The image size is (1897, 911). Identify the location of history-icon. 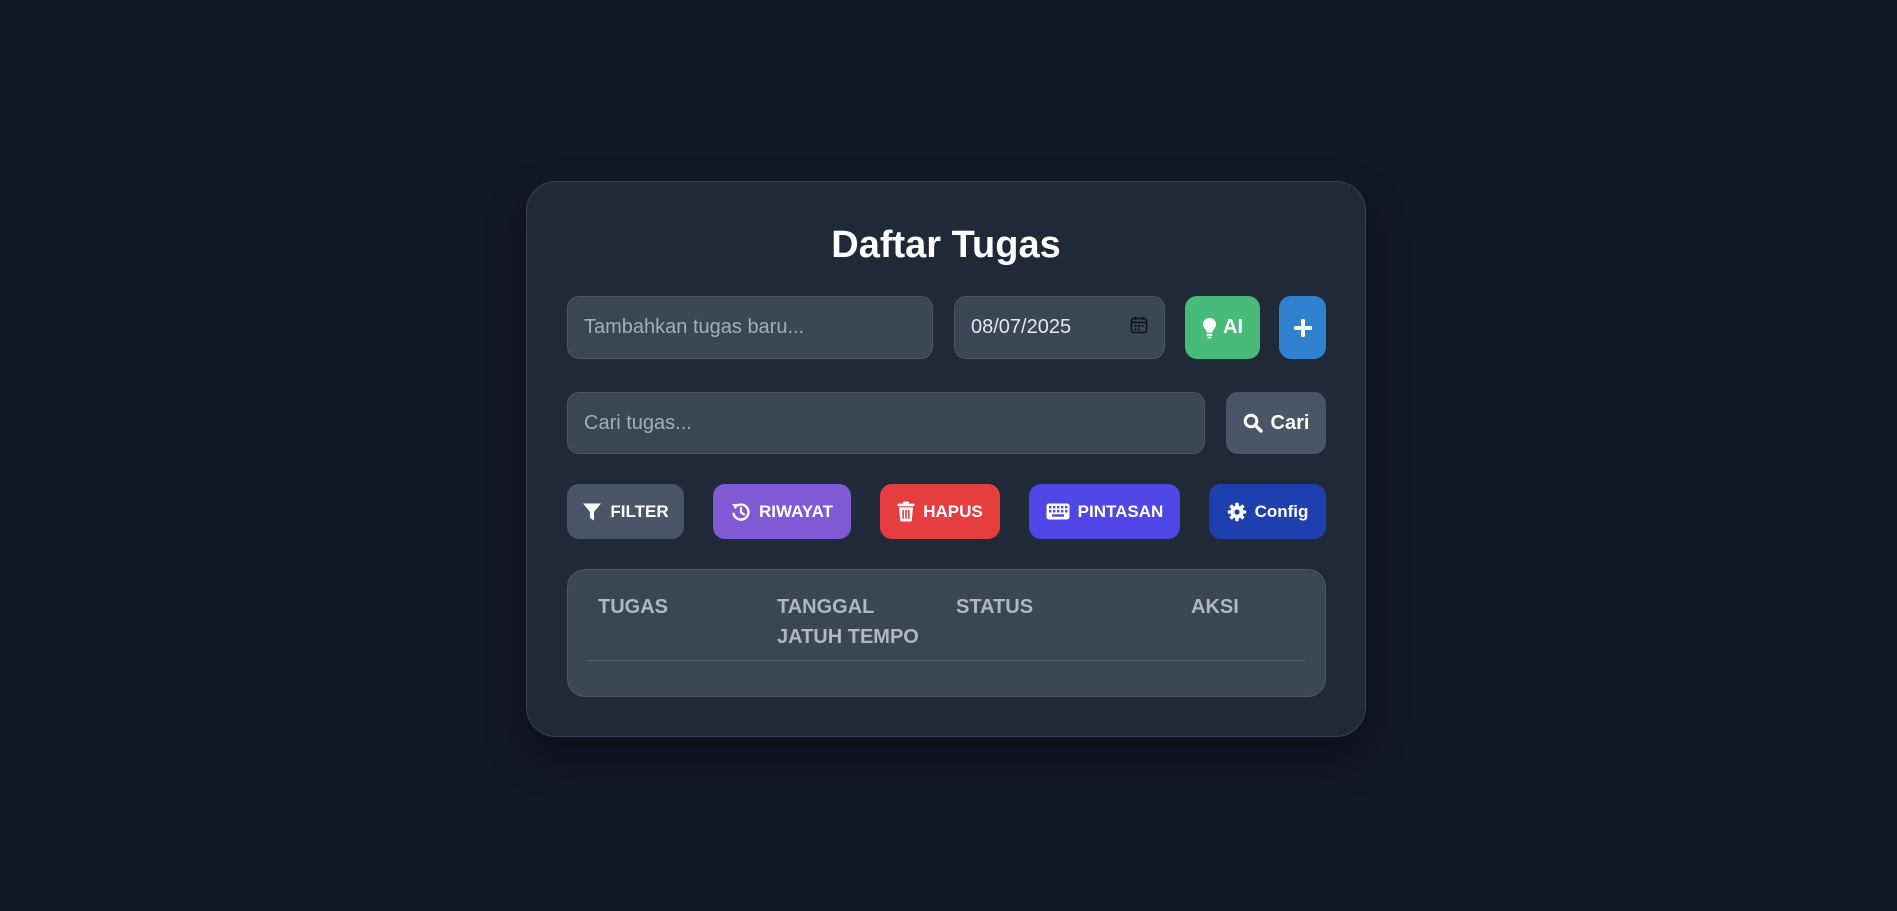
(741, 512).